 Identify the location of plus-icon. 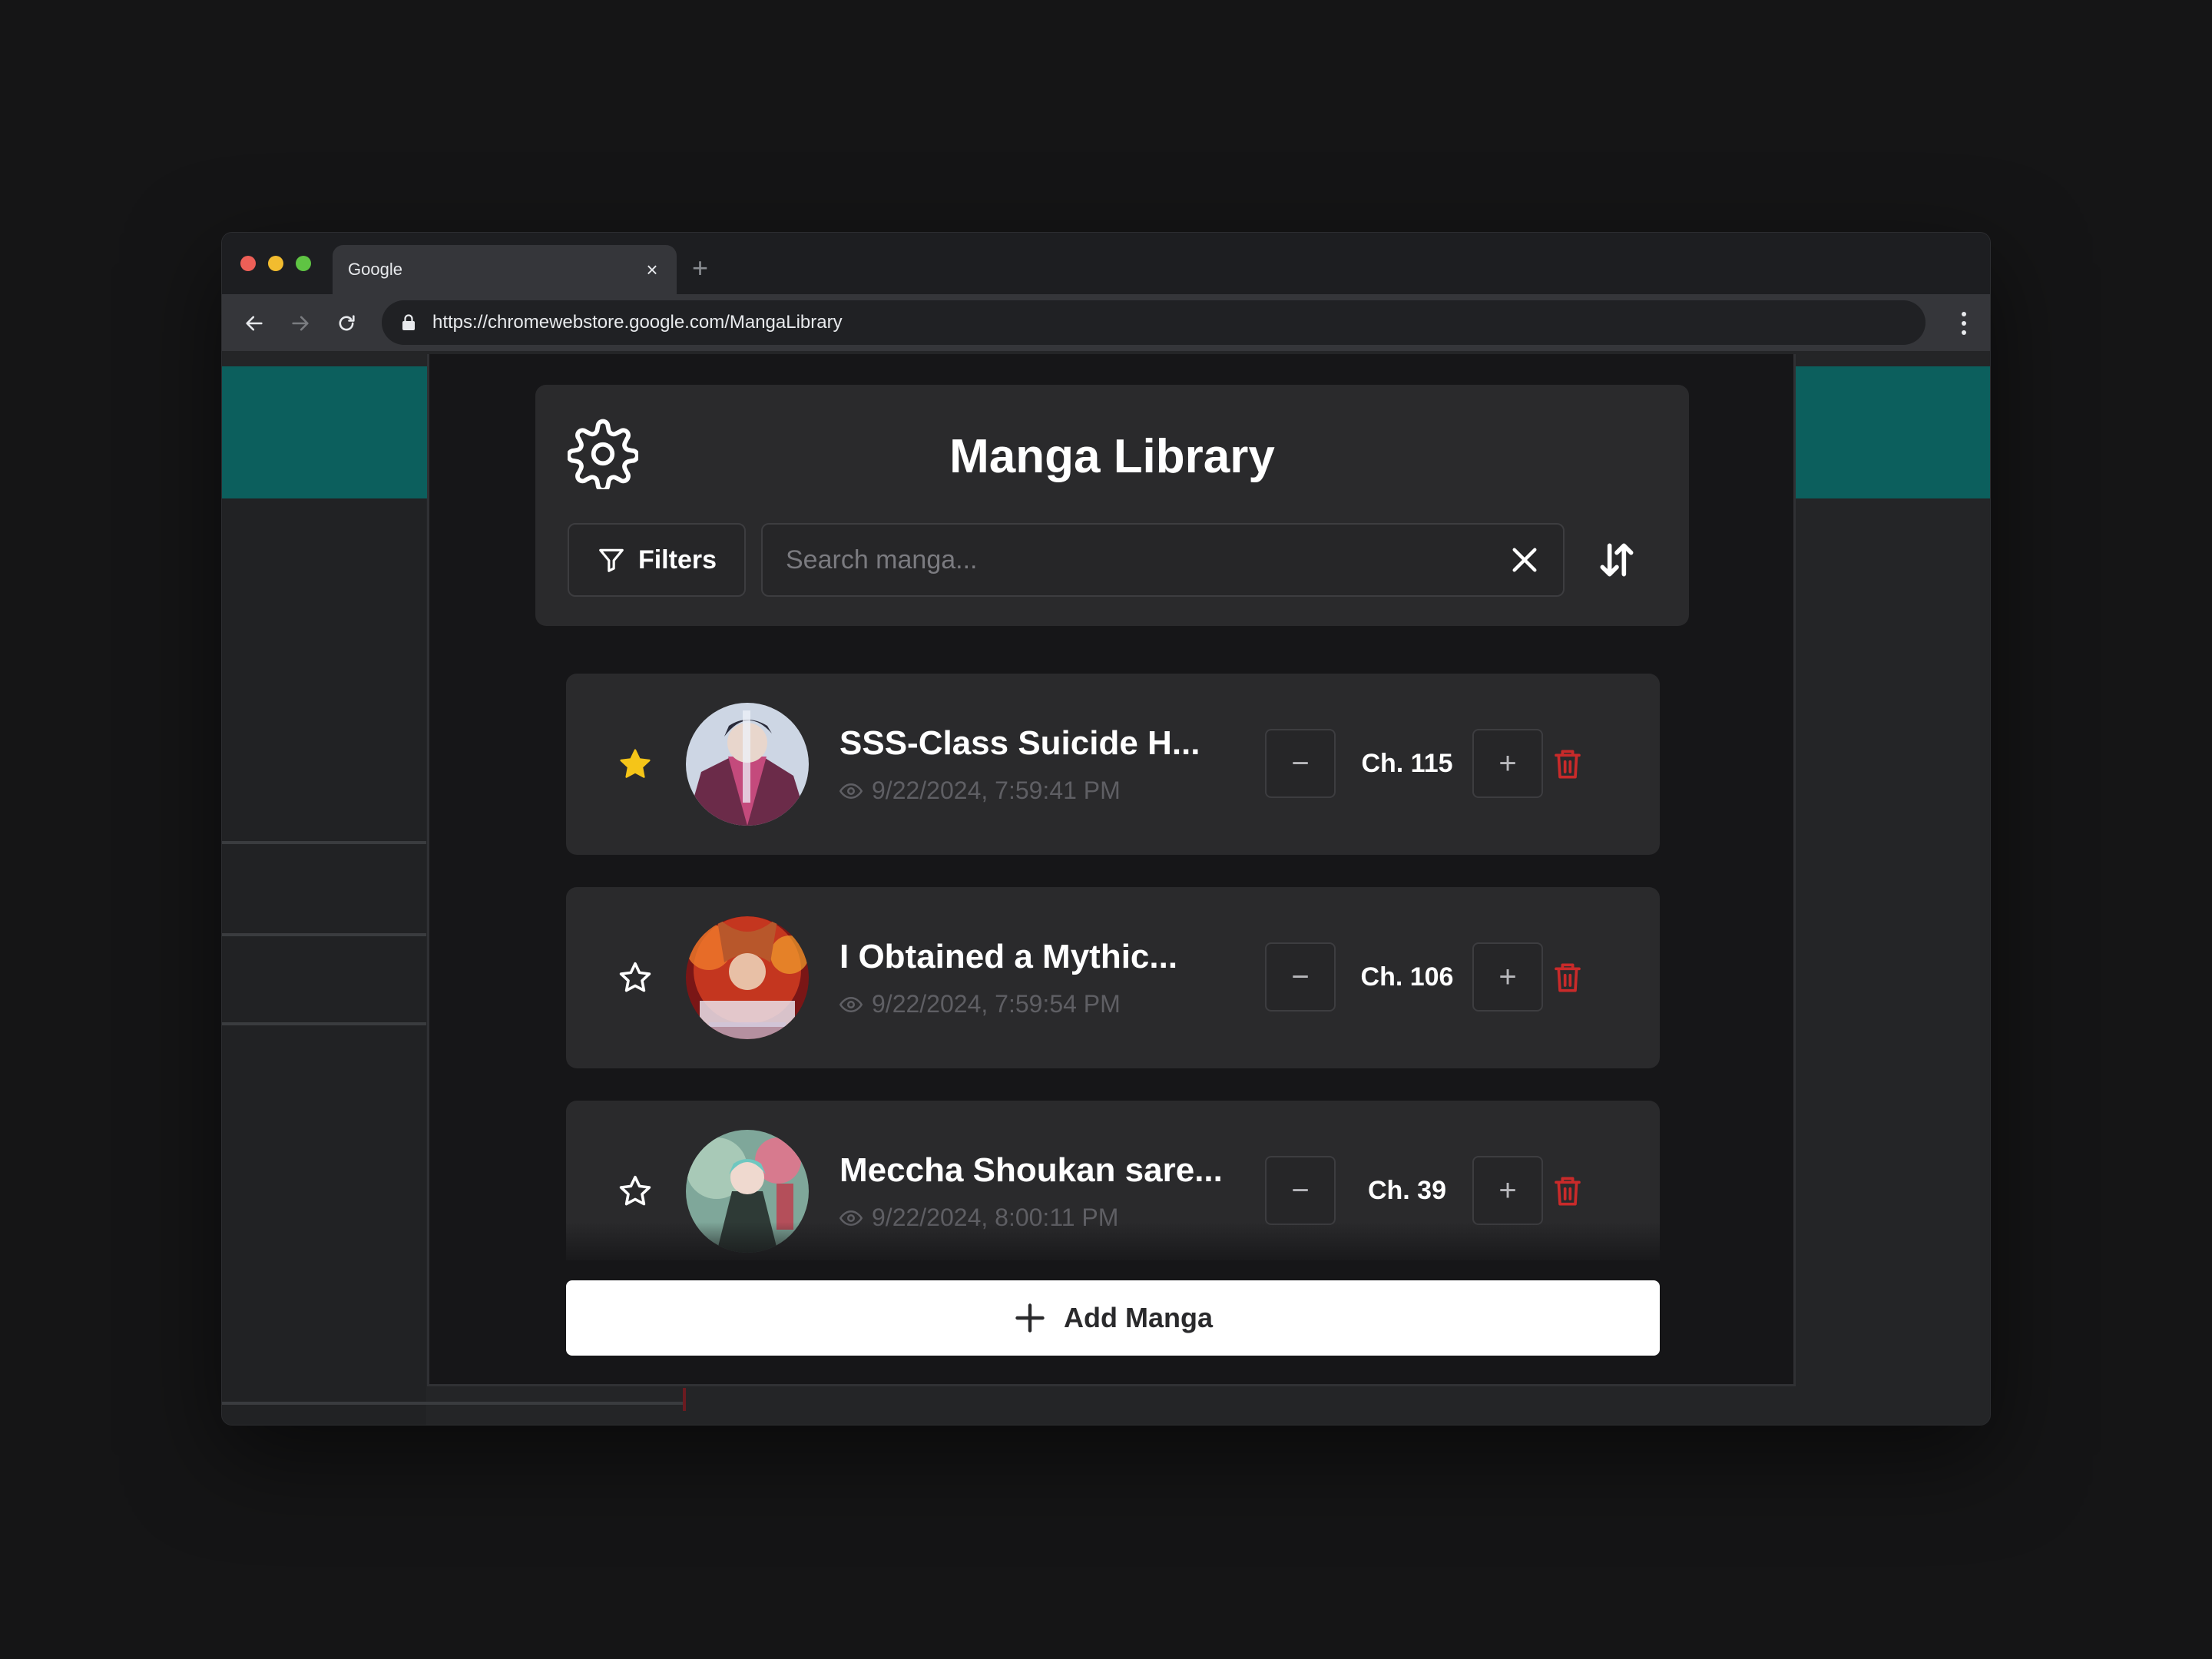
(1030, 1318).